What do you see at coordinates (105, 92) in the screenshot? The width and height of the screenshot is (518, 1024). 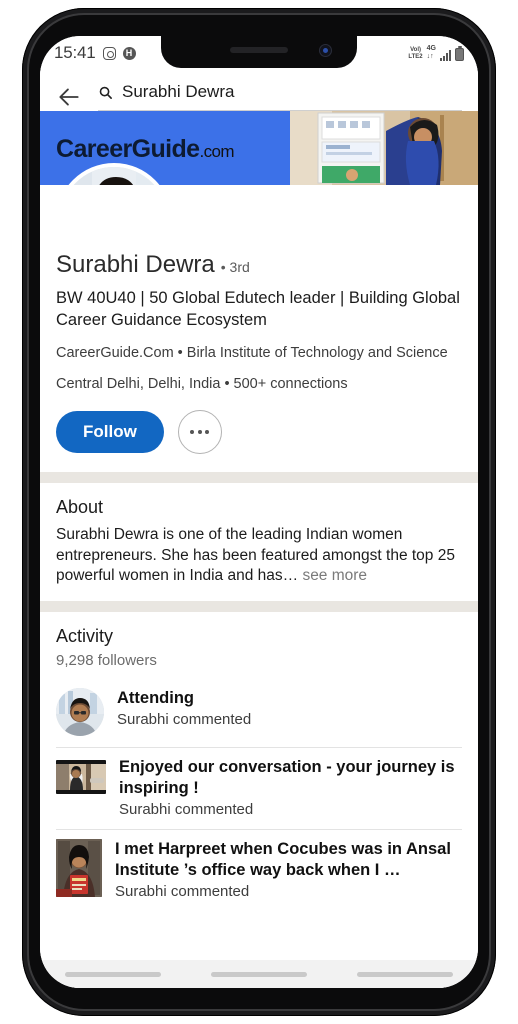 I see `search-icon` at bounding box center [105, 92].